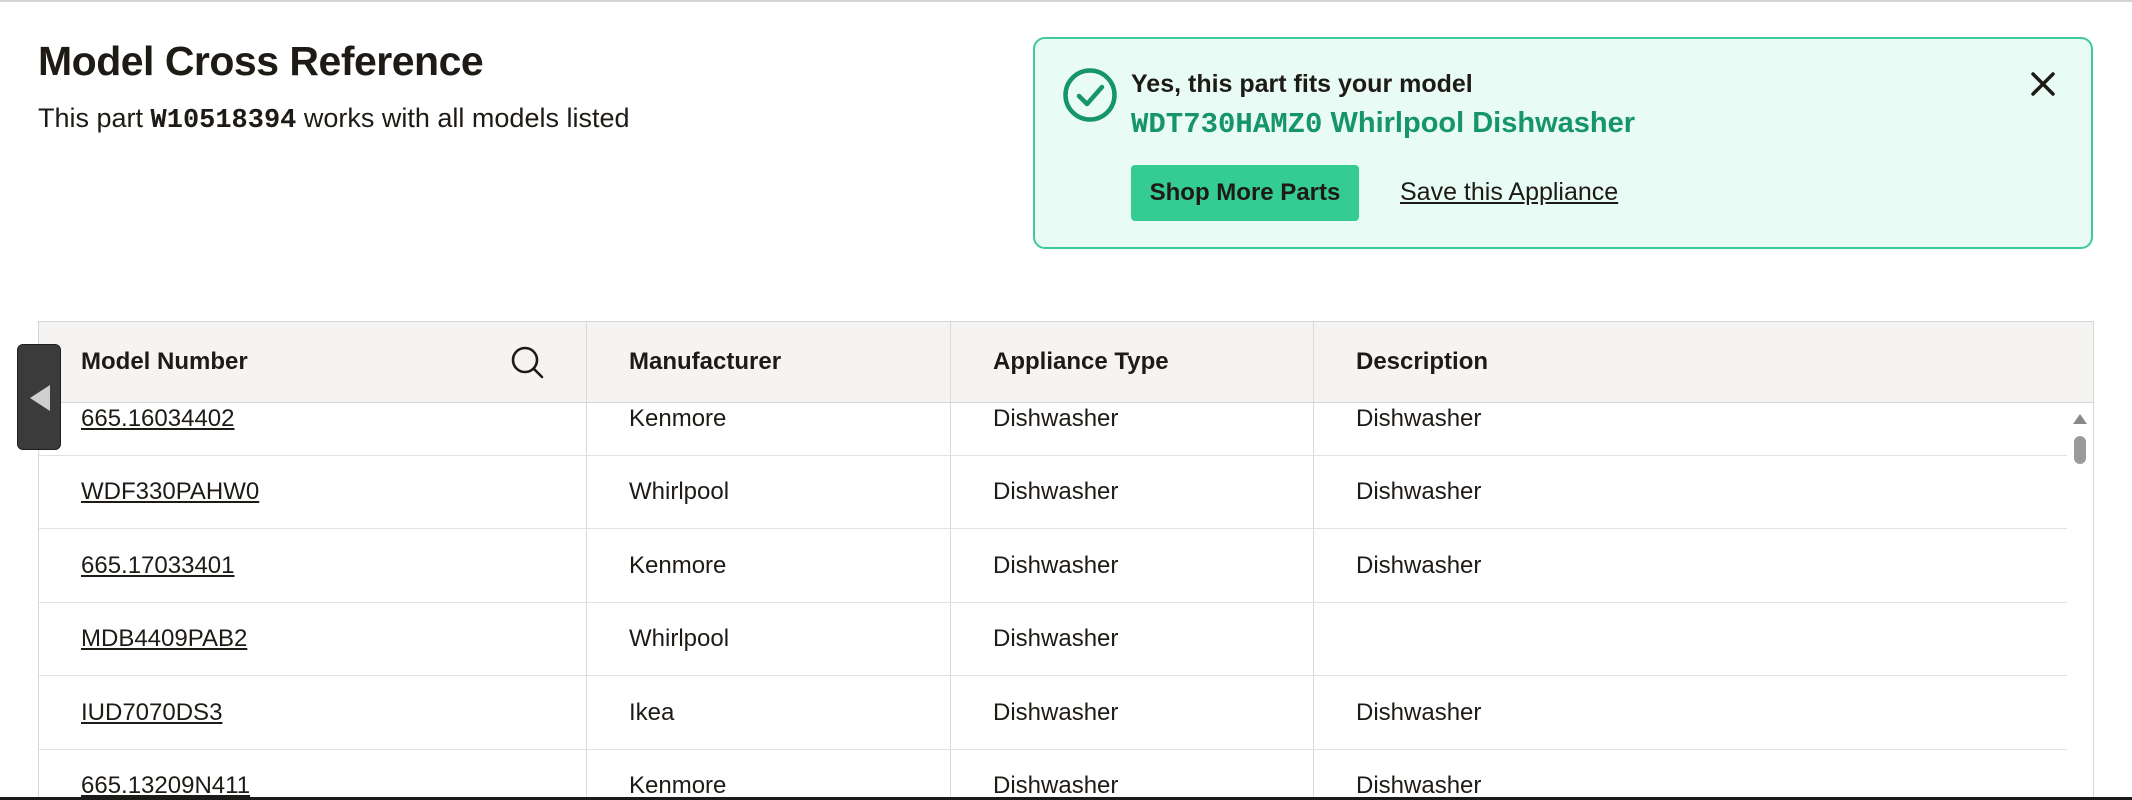 The width and height of the screenshot is (2132, 800). What do you see at coordinates (2080, 450) in the screenshot?
I see `scrollbar-thumb` at bounding box center [2080, 450].